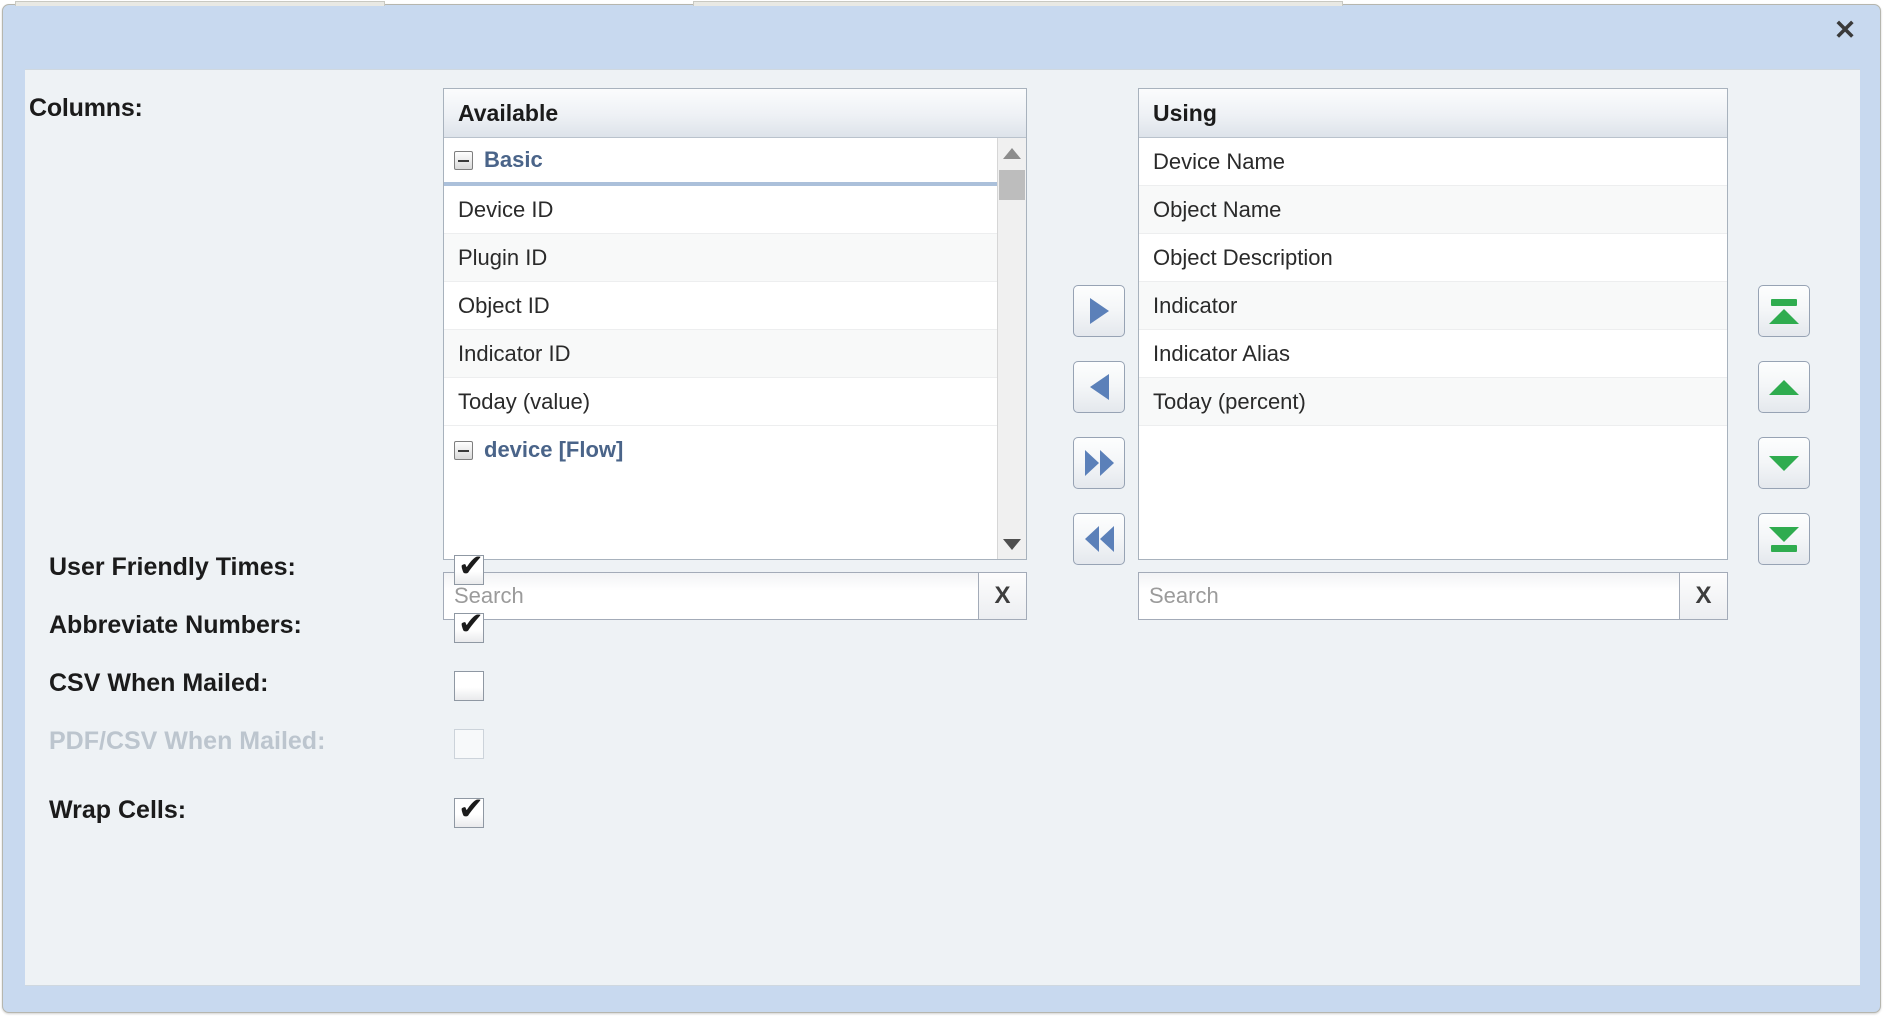 The height and width of the screenshot is (1017, 1885). Describe the element at coordinates (506, 209) in the screenshot. I see `list-item-label: Device ID` at that location.